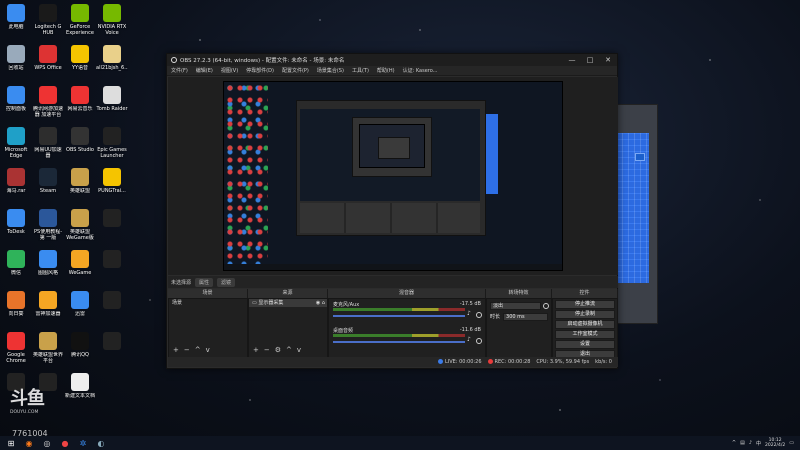 The height and width of the screenshot is (450, 800). I want to click on desktop-icon: 网易云音乐, so click(80, 99).